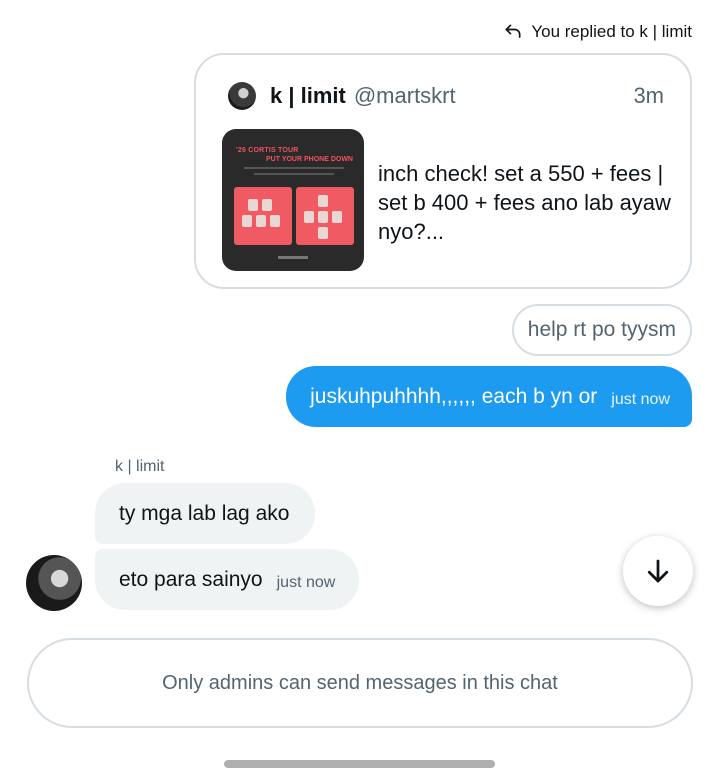  What do you see at coordinates (54, 583) in the screenshot?
I see `sender-avatar` at bounding box center [54, 583].